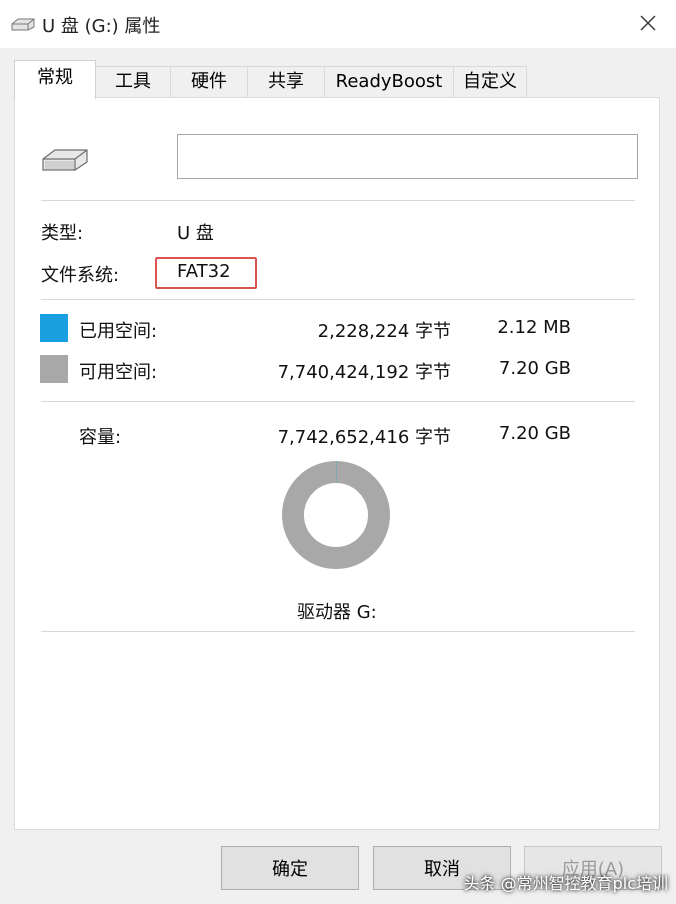 The width and height of the screenshot is (676, 904). I want to click on file-system-value: FAT32, so click(204, 271).